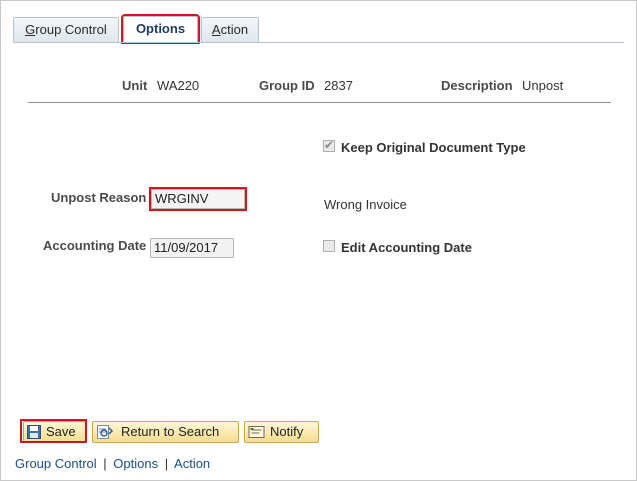  I want to click on group-id-value: 2837, so click(338, 85).